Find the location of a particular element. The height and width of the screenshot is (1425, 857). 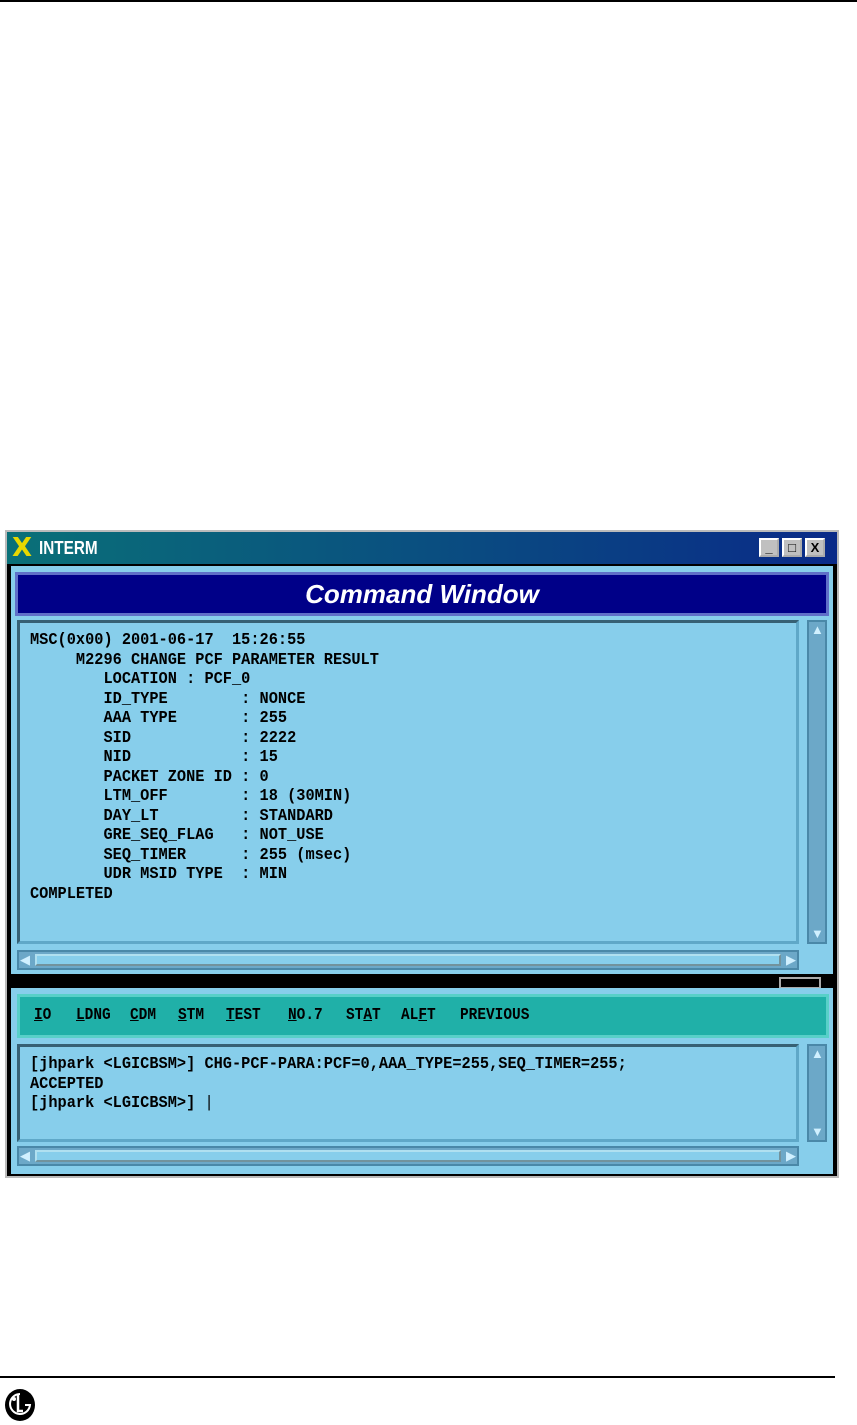

menu-item-label-part: EST is located at coordinates (247, 1015).